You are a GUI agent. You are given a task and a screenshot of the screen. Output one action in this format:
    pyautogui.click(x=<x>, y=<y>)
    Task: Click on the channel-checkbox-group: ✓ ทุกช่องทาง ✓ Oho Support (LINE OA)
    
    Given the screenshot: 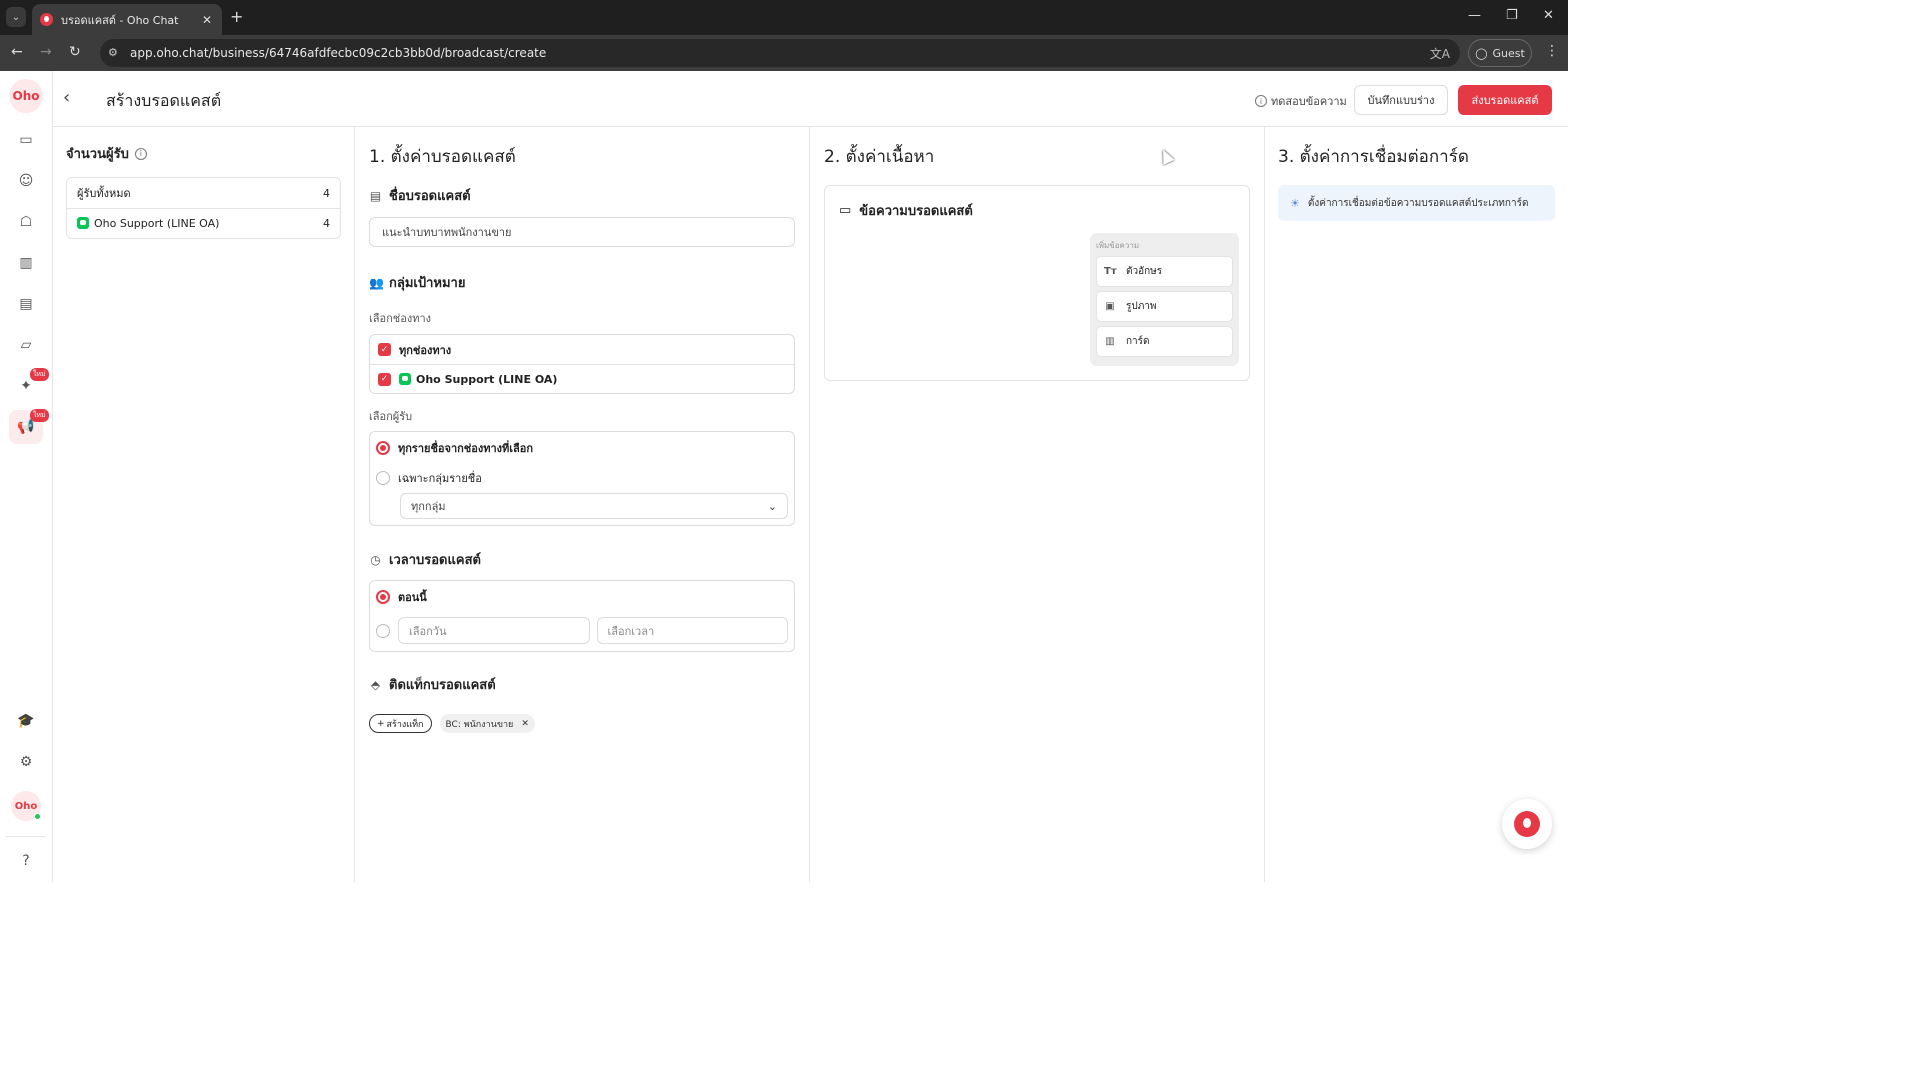 What is the action you would take?
    pyautogui.click(x=582, y=364)
    